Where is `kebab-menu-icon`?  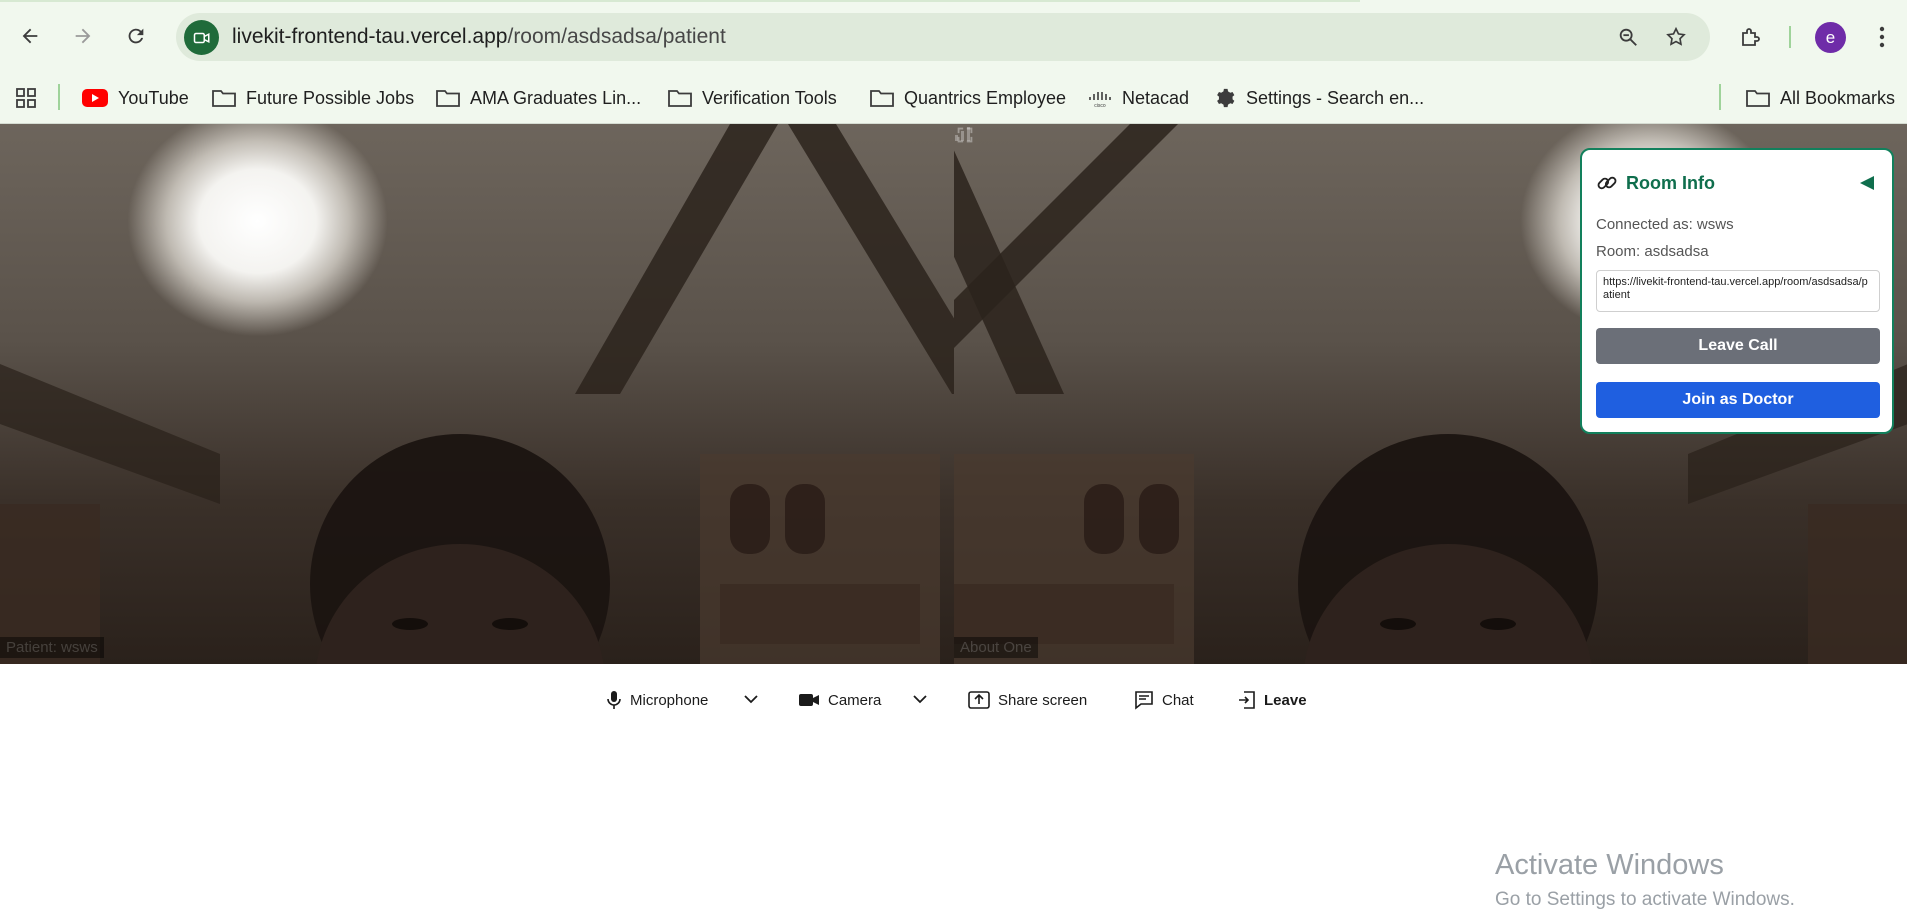 kebab-menu-icon is located at coordinates (1882, 37).